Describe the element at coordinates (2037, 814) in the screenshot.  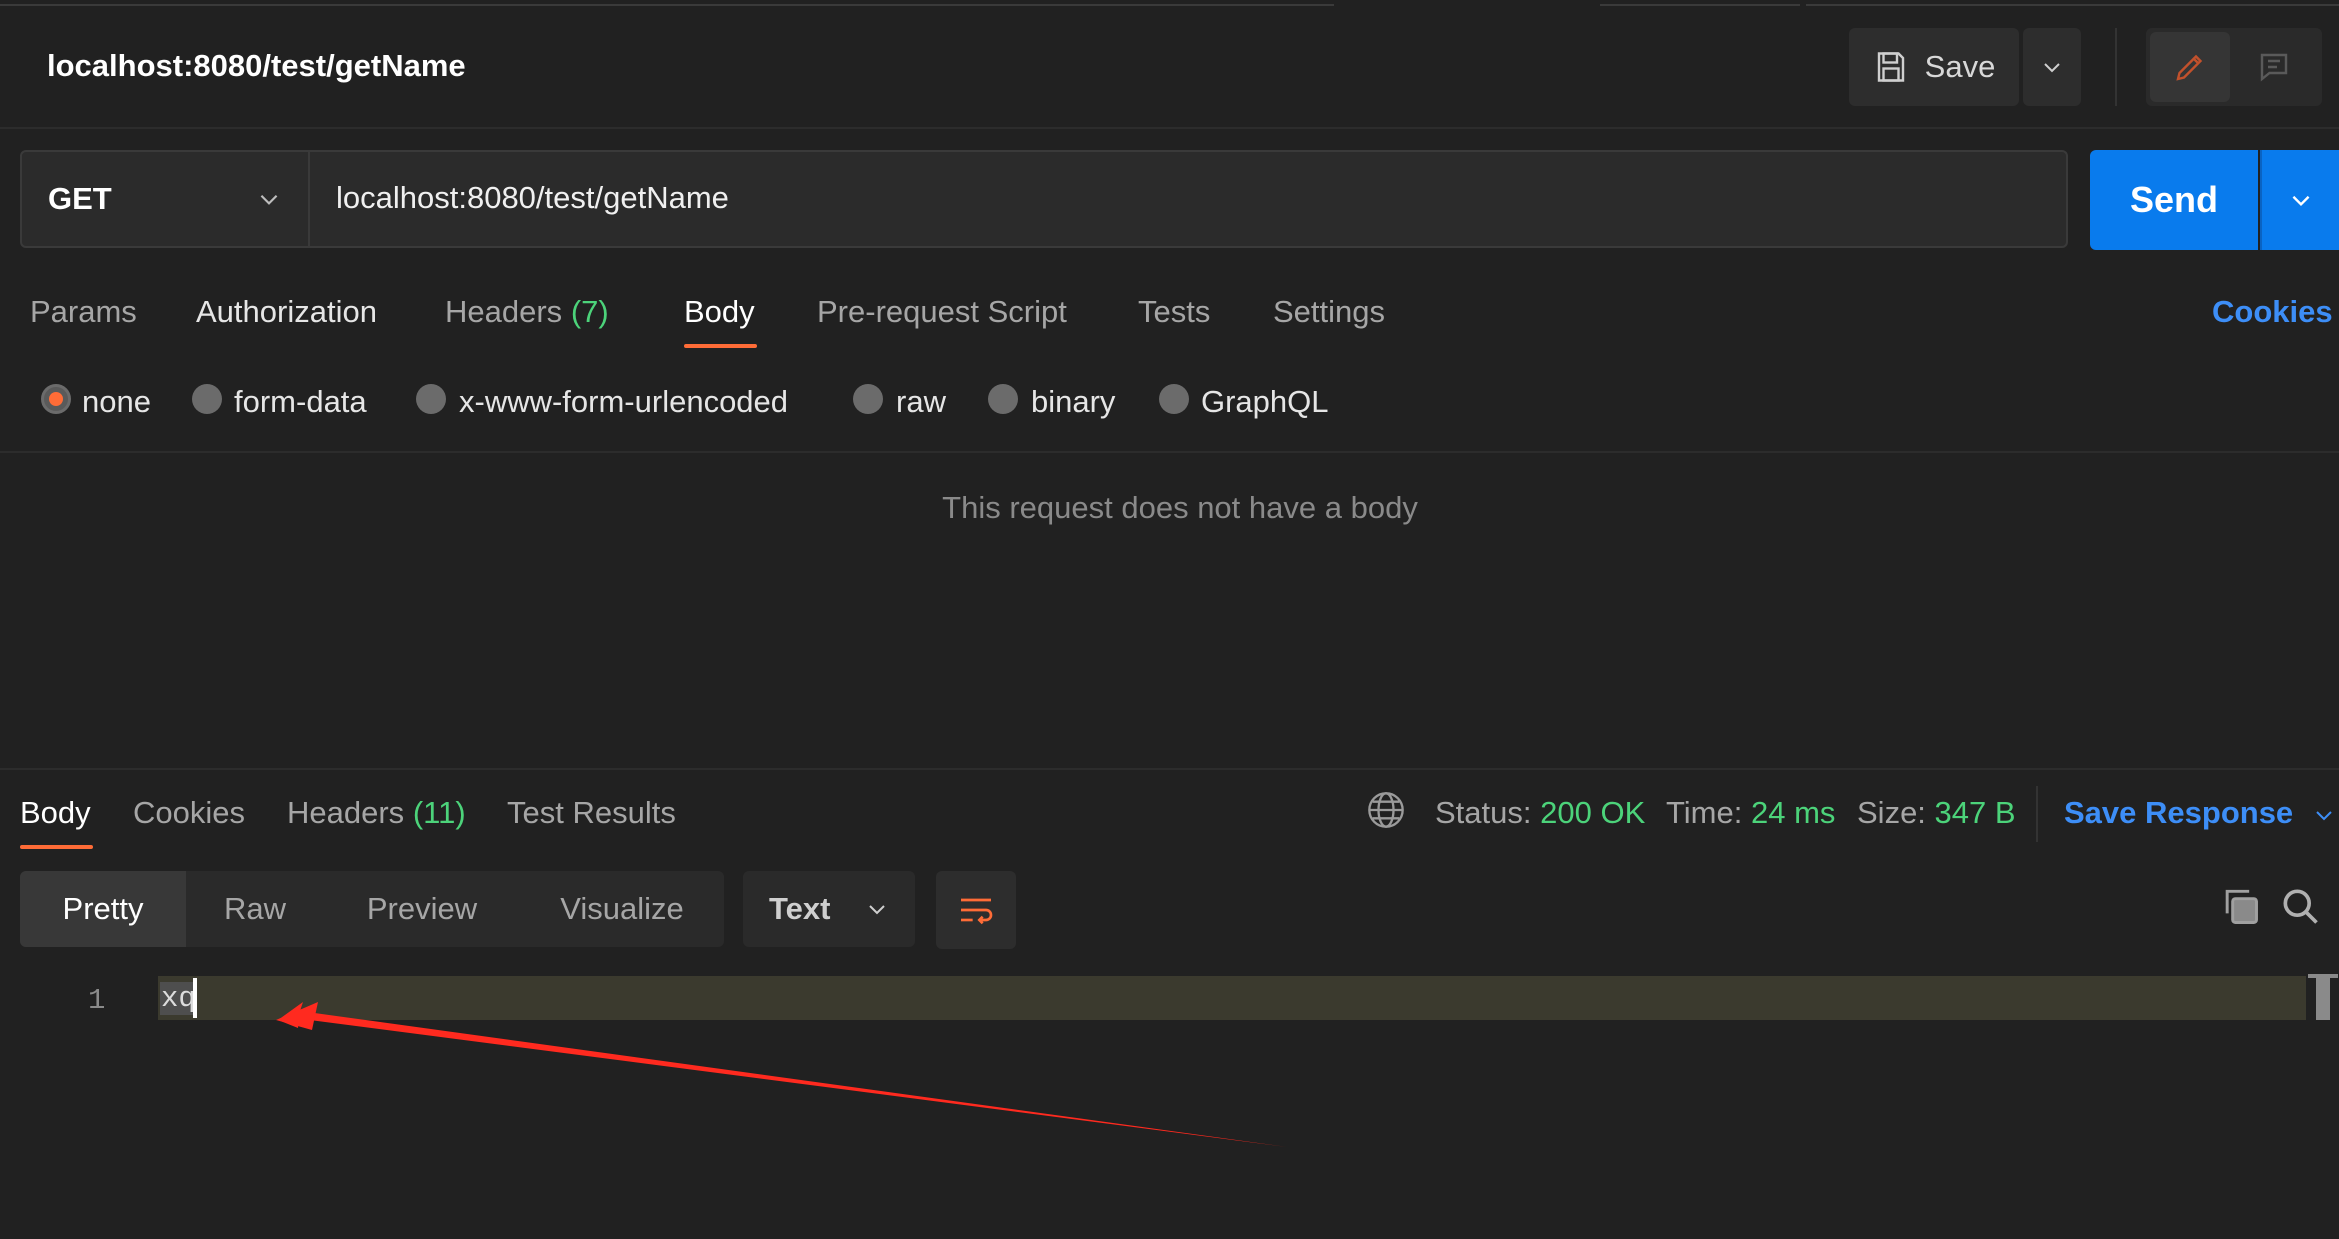
I see `response-meta-divider` at that location.